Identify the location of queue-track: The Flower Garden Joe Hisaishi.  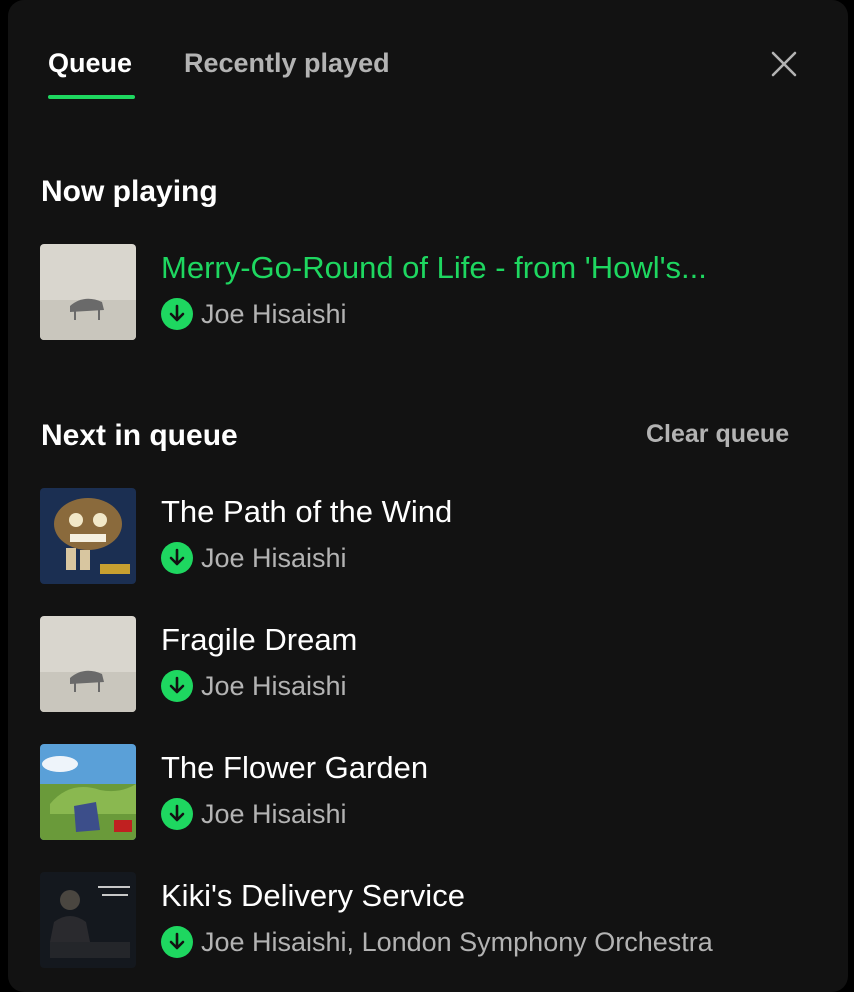
(435, 792).